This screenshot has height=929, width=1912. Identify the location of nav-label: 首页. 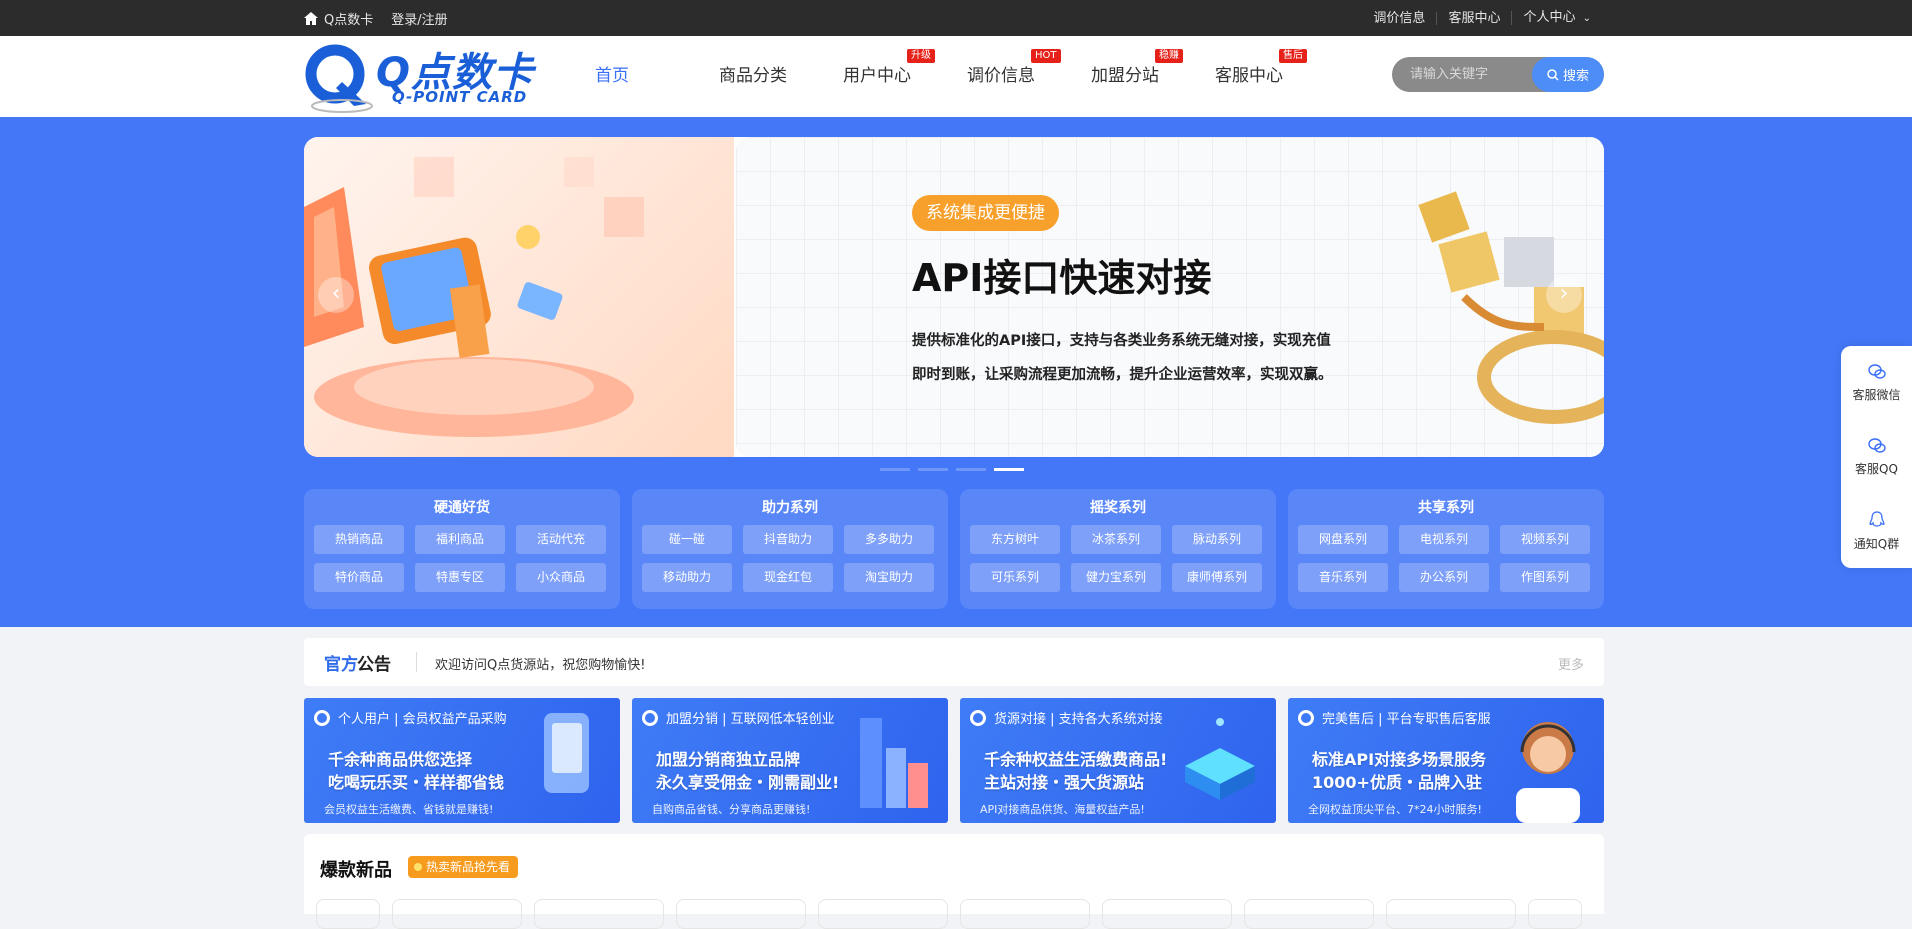
(612, 76).